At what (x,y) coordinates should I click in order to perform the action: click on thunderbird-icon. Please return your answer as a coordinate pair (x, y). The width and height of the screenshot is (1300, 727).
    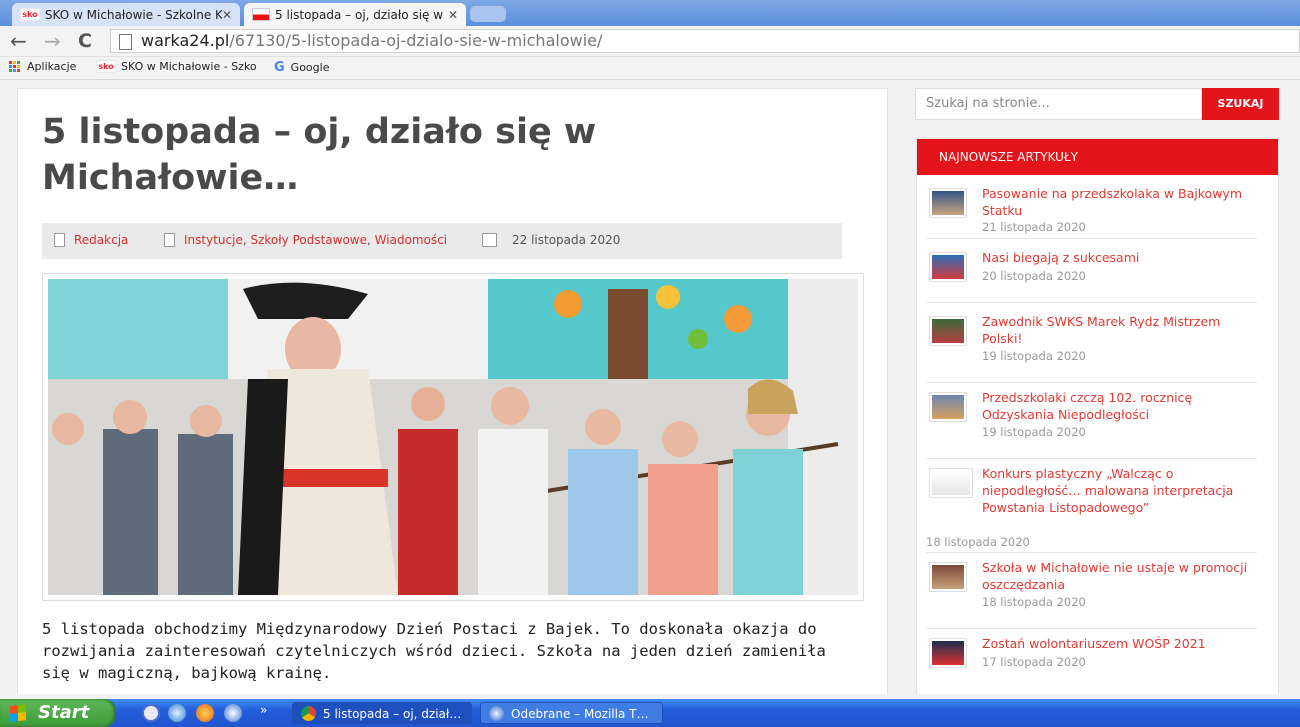
    Looking at the image, I should click on (496, 713).